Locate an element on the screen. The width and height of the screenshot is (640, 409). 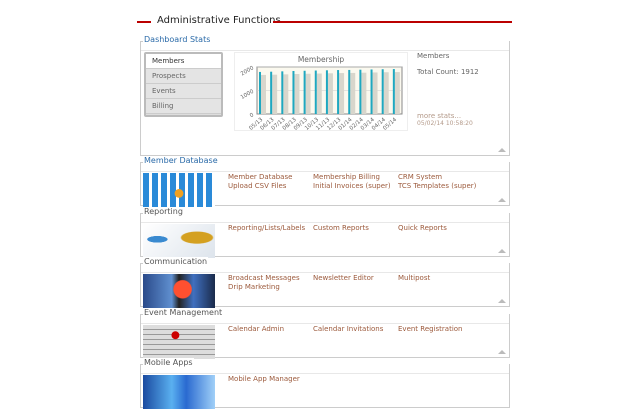
nav-link: Calendar Admin is located at coordinates (256, 329).